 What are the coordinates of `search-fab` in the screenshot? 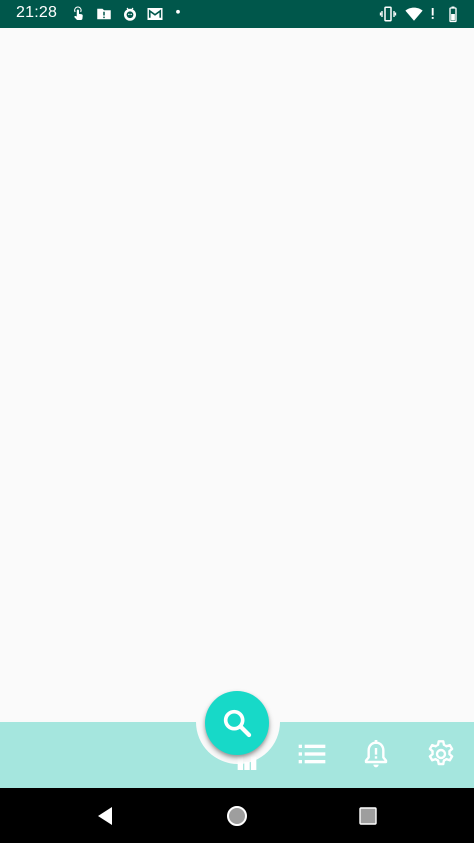 It's located at (237, 723).